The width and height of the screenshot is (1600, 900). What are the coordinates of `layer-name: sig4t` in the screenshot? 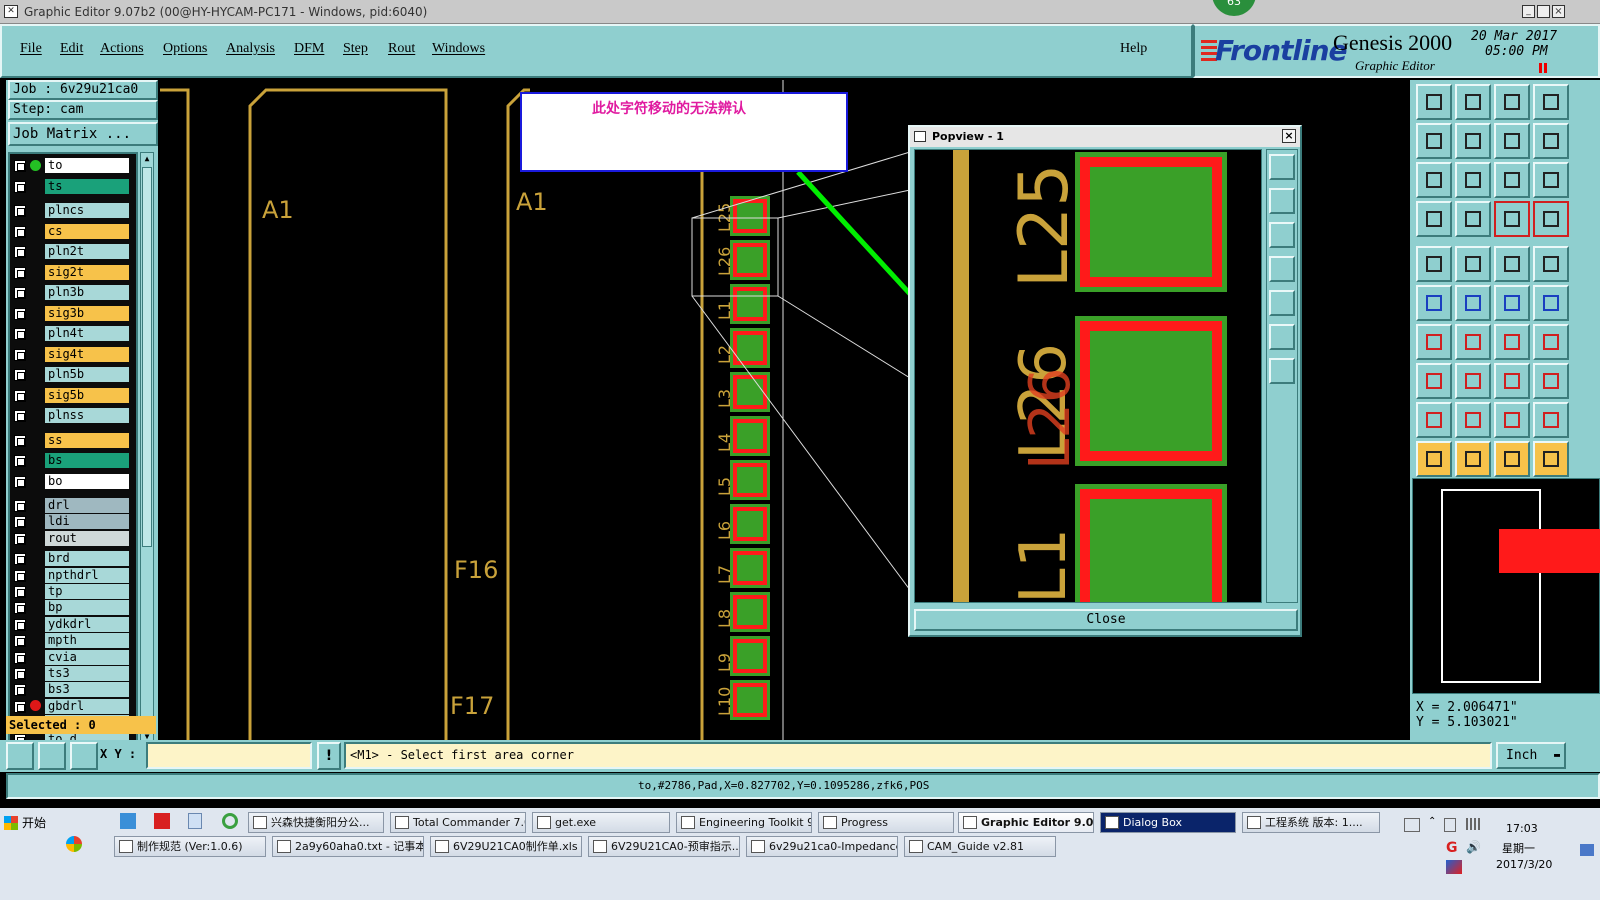 It's located at (87, 354).